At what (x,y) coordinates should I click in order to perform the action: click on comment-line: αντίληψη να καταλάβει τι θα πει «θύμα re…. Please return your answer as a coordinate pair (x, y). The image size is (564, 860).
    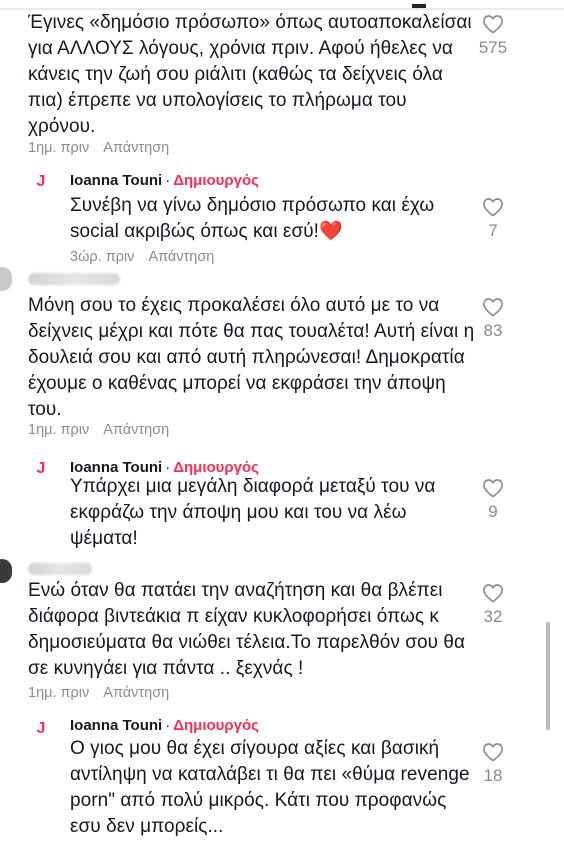
    Looking at the image, I should click on (270, 774).